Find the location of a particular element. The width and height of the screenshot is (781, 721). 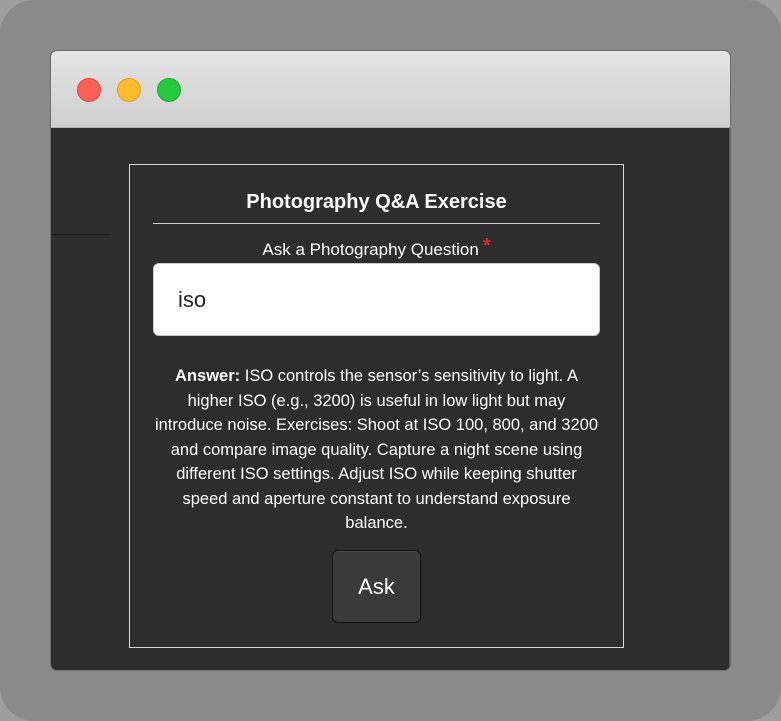

question-label-text: Ask a Photography Question is located at coordinates (370, 249).